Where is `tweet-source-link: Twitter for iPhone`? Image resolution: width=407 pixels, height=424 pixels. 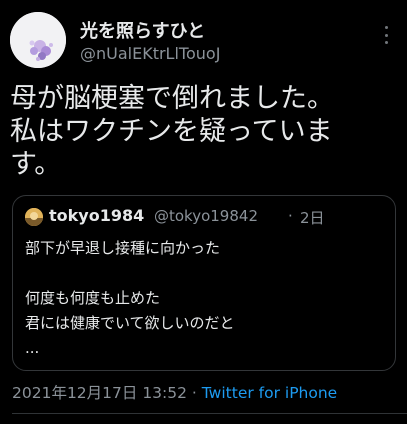 tweet-source-link: Twitter for iPhone is located at coordinates (269, 393).